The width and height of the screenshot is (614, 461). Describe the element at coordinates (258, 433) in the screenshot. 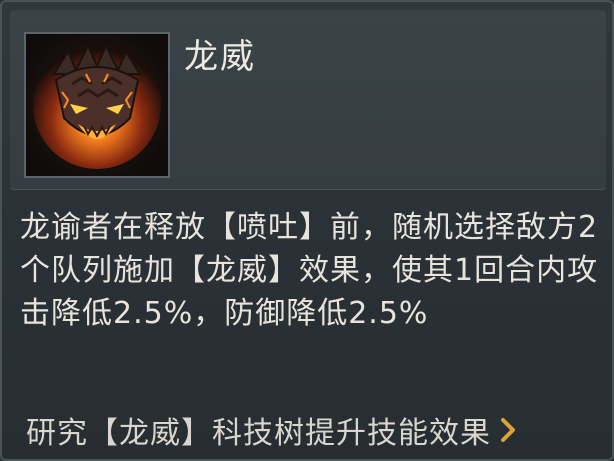

I see `research-link-label: 研究【龙威】科技树提升技能效果` at that location.